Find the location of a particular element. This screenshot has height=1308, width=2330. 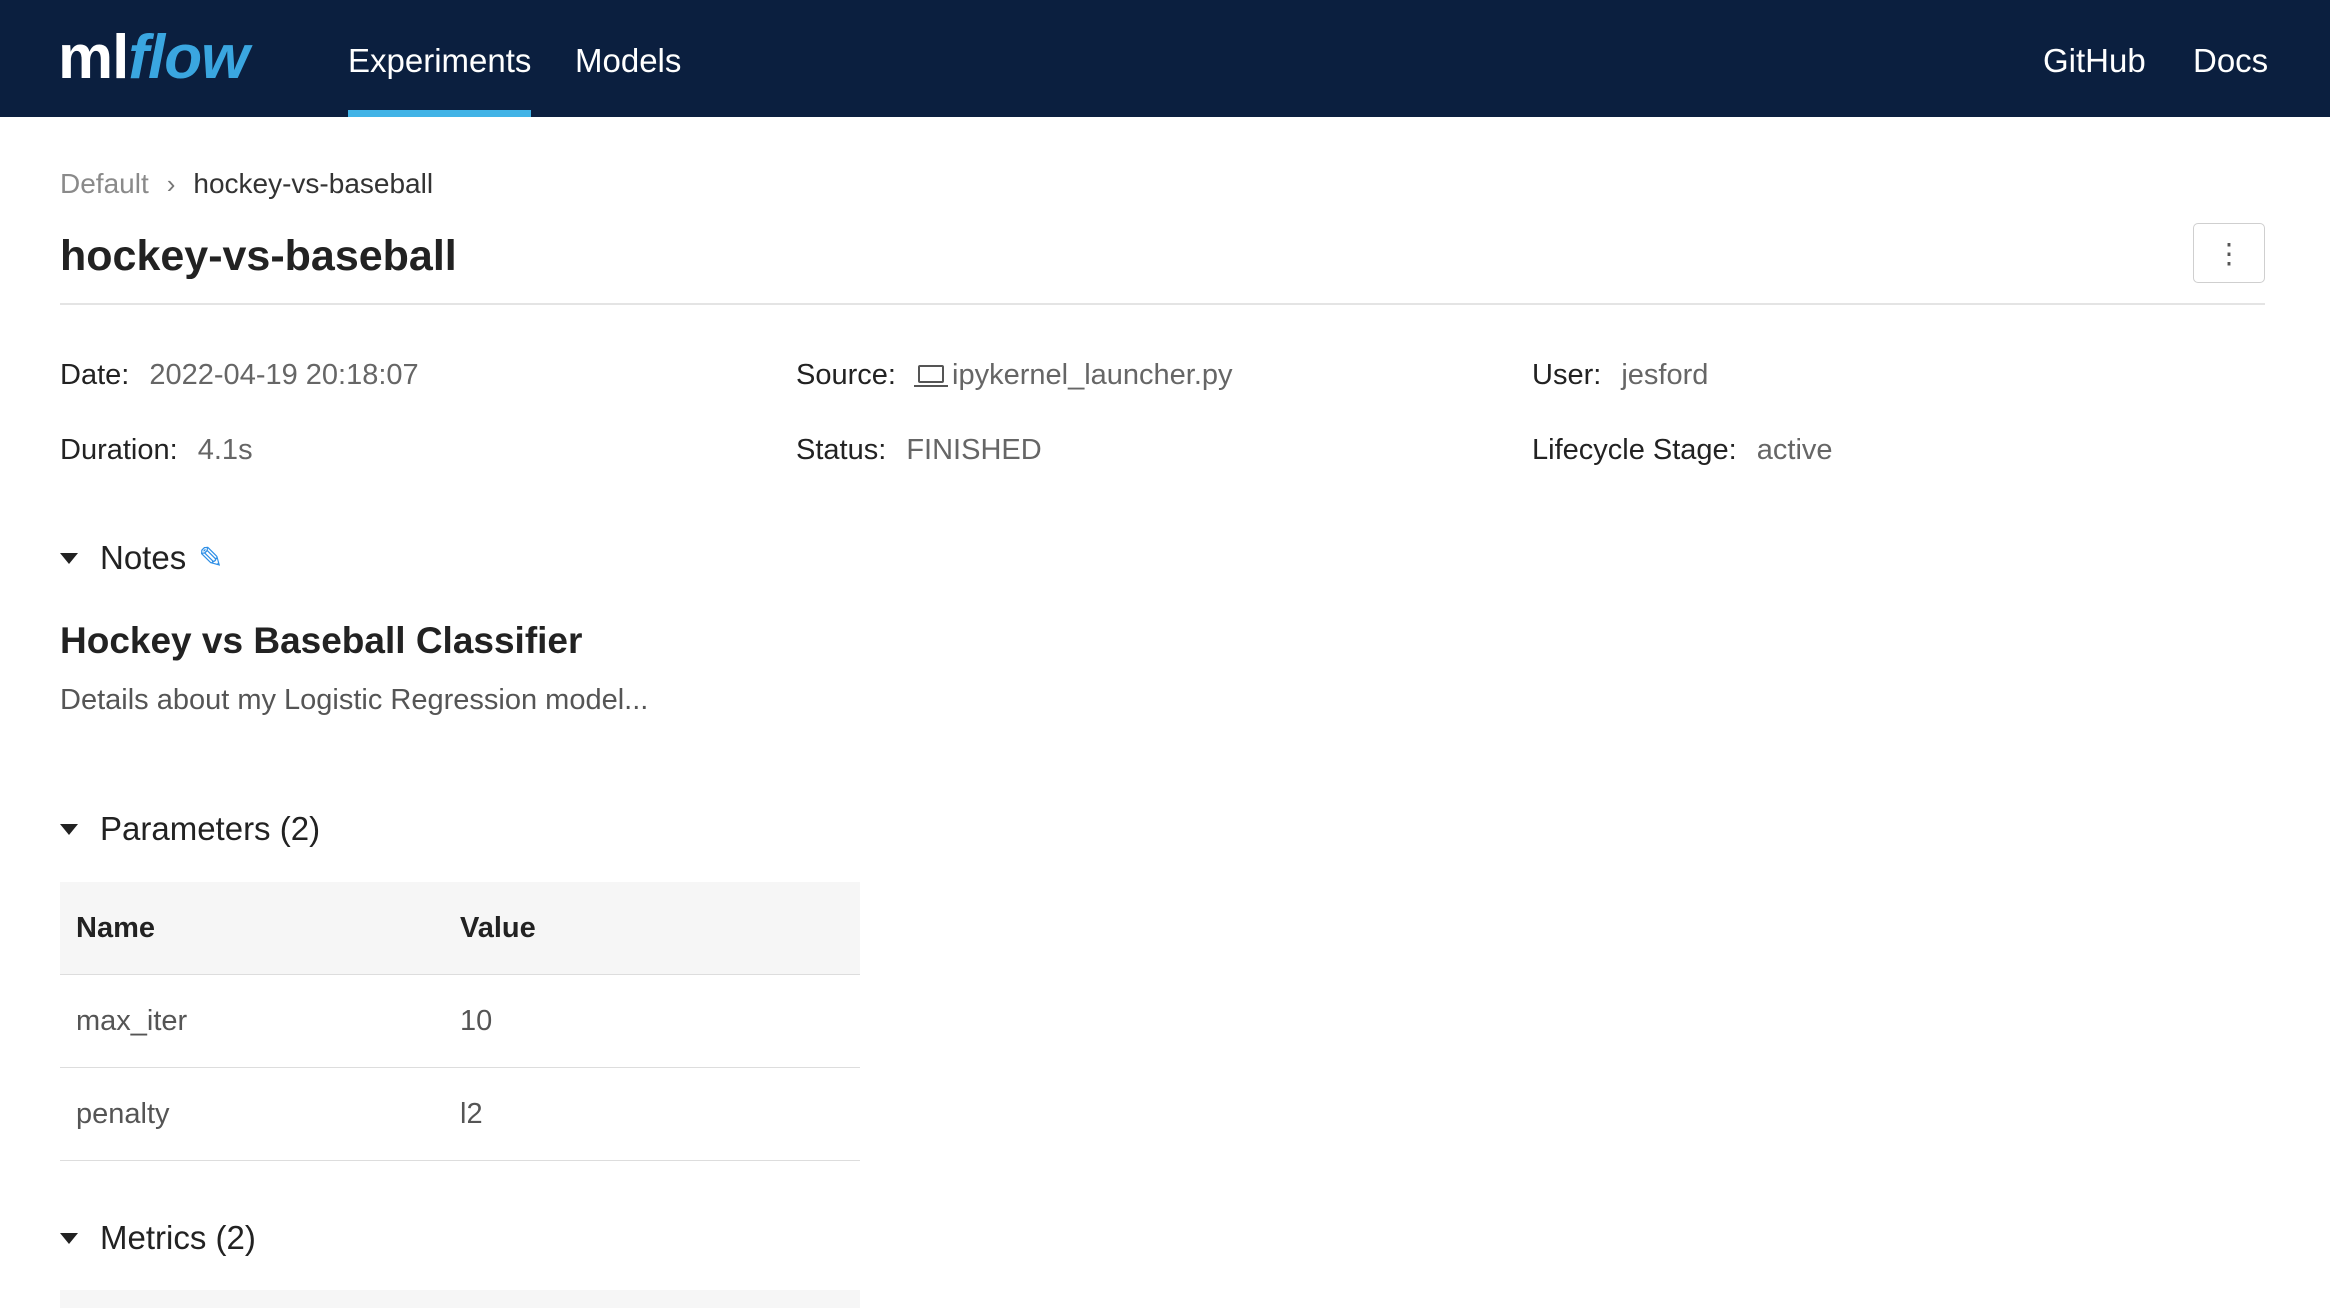

duration-label: Duration is located at coordinates (115, 450).